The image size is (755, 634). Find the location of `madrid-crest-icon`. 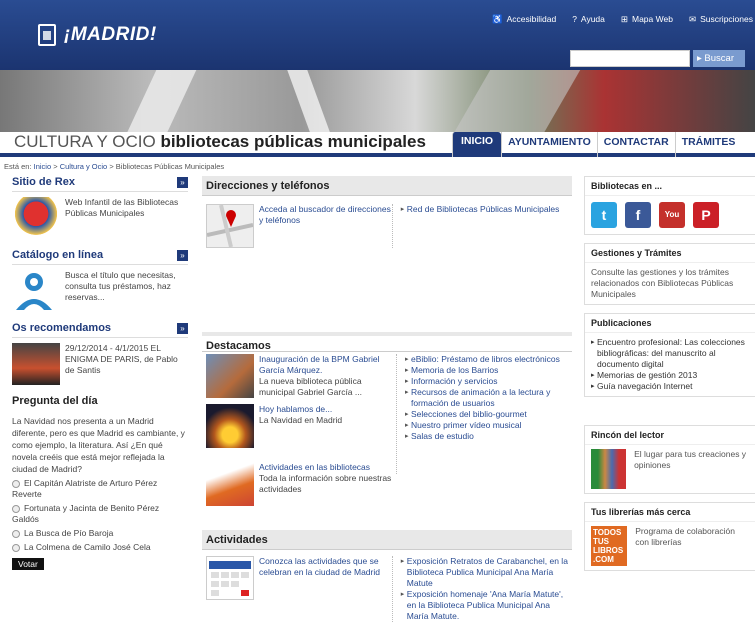

madrid-crest-icon is located at coordinates (47, 35).